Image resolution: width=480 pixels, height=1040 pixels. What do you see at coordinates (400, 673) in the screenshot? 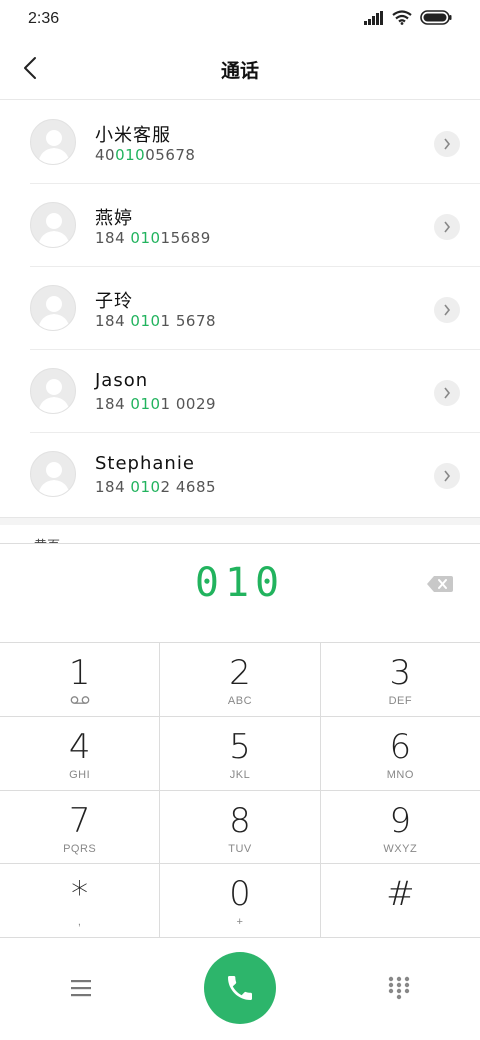
I see `key-digit: 3` at bounding box center [400, 673].